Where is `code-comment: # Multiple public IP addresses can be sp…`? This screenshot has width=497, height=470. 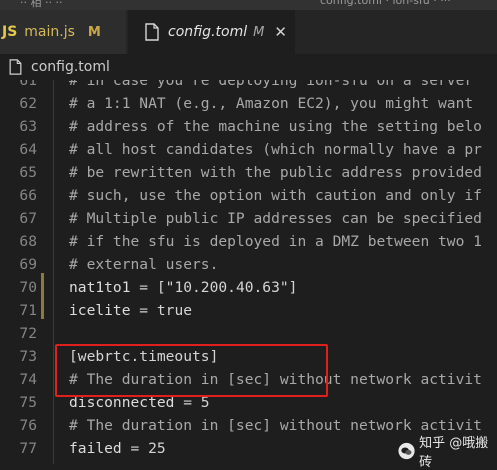
code-comment: # Multiple public IP addresses can be sp… is located at coordinates (275, 218).